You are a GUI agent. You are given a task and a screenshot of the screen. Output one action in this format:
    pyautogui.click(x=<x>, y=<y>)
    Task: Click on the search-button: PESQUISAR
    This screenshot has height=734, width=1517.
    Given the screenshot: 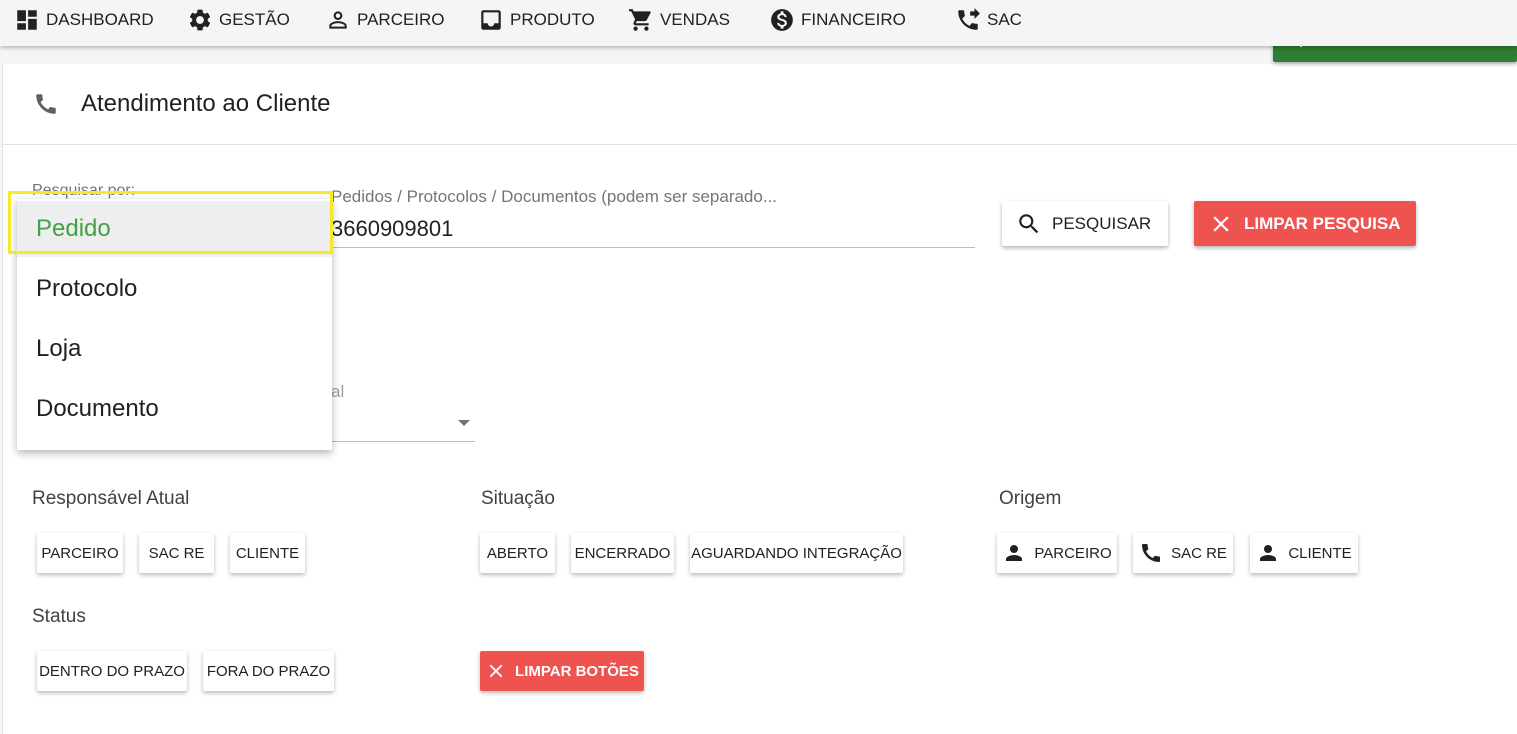 What is the action you would take?
    pyautogui.click(x=1085, y=223)
    